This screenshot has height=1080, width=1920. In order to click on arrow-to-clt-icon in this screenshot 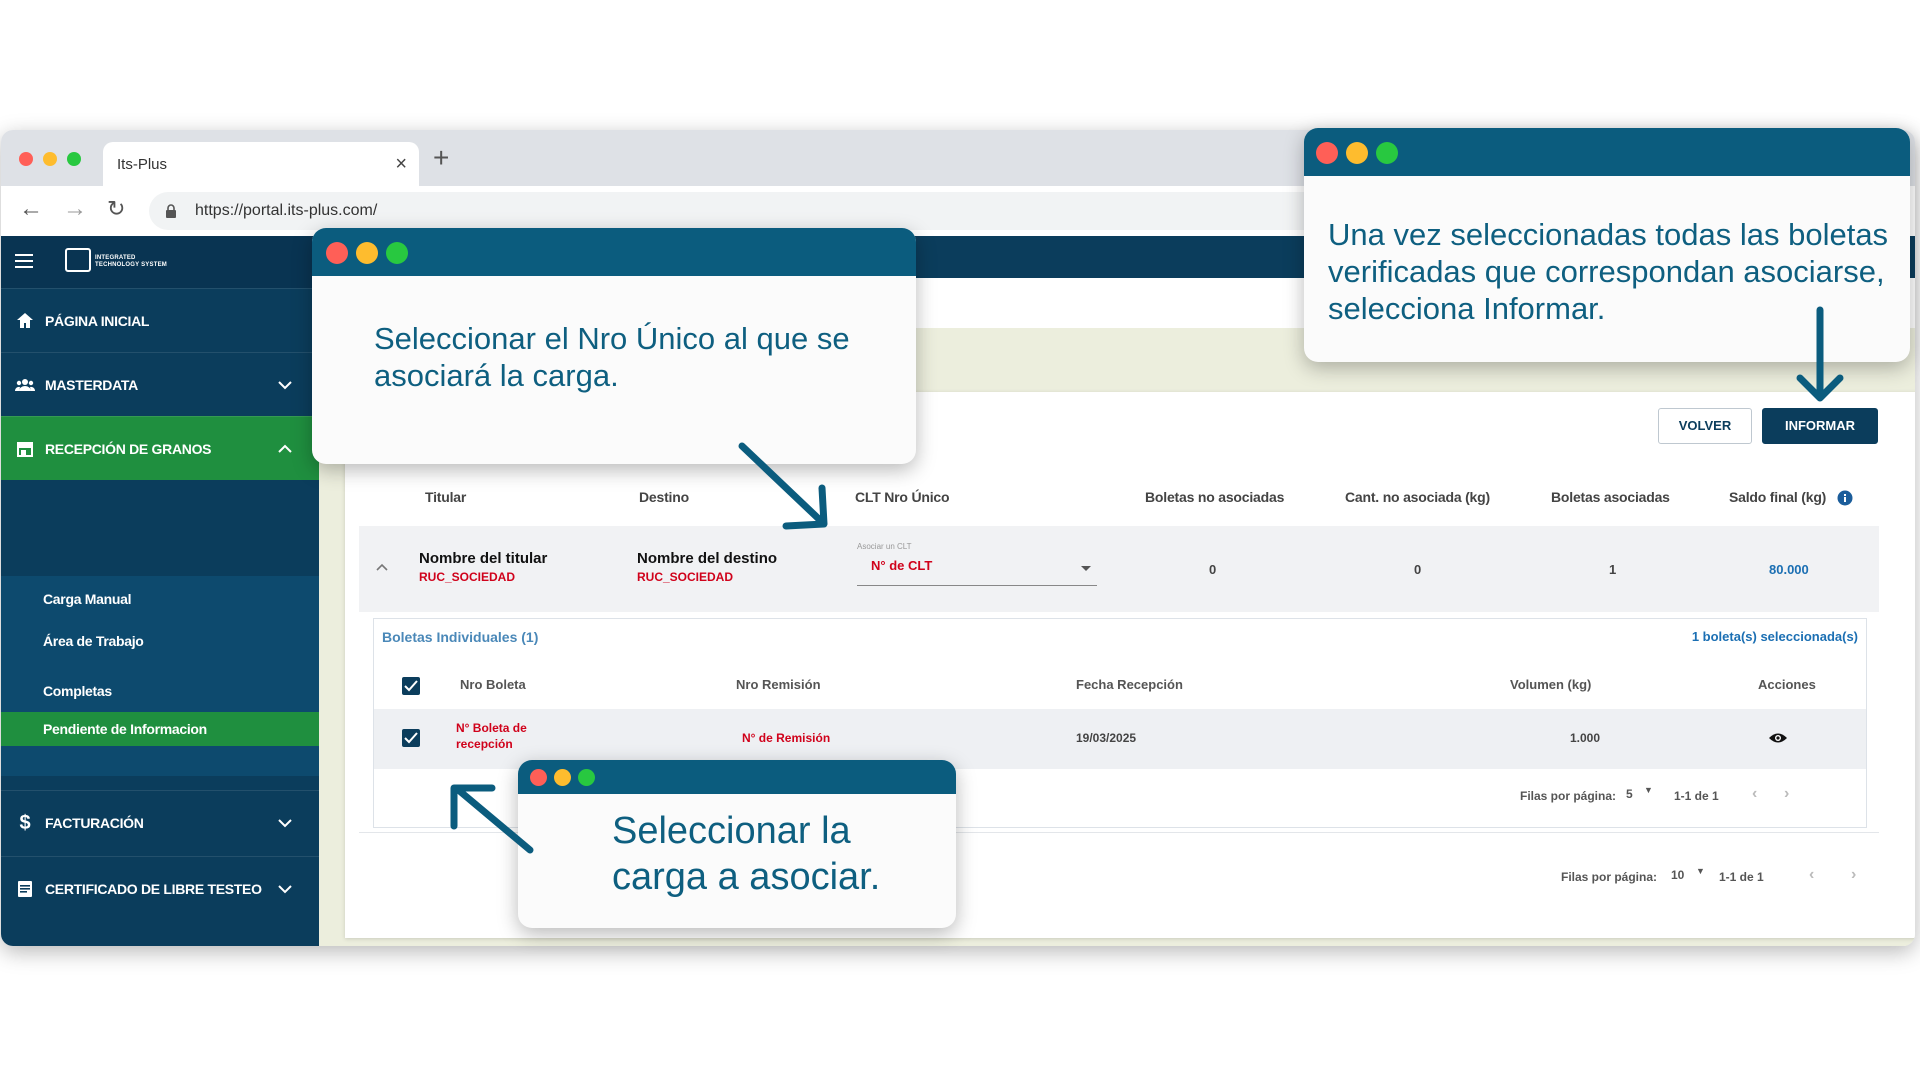, I will do `click(782, 484)`.